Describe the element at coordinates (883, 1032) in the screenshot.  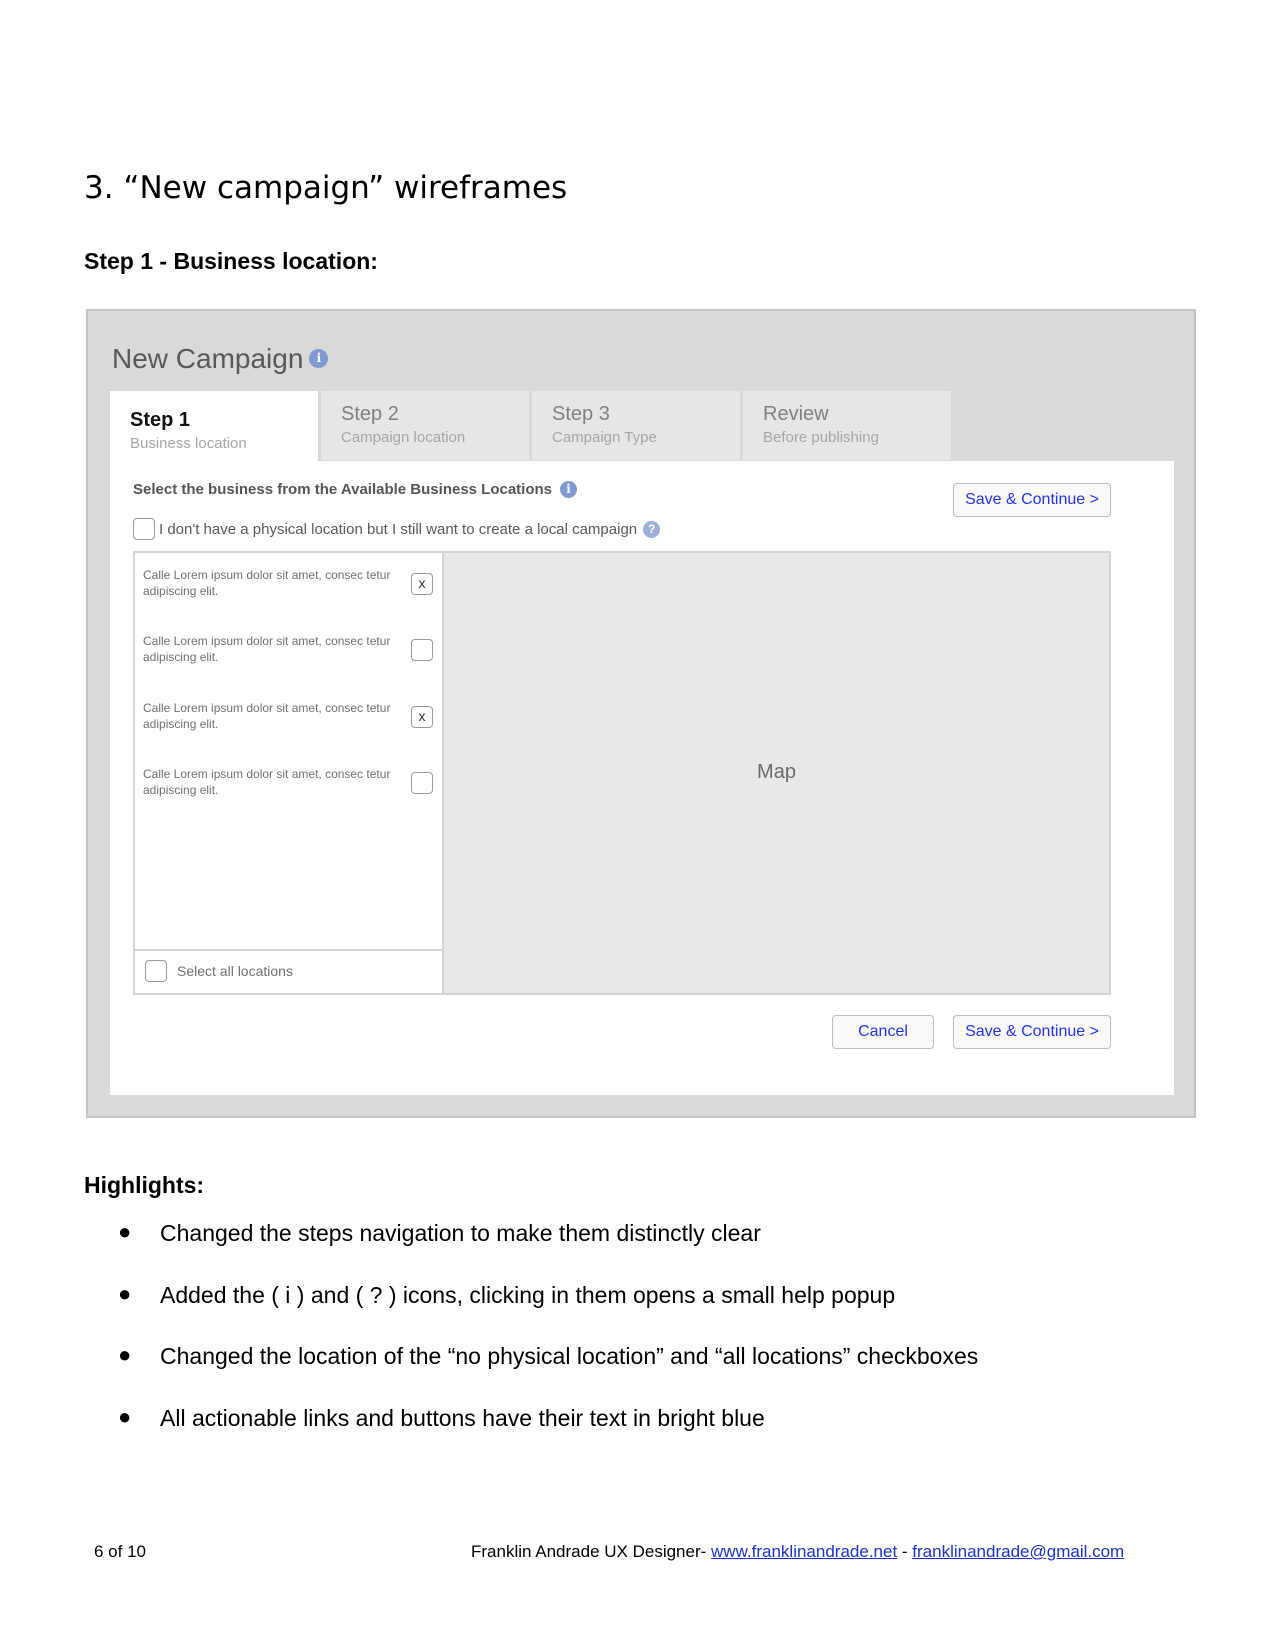
I see `cancel-button: Cancel` at that location.